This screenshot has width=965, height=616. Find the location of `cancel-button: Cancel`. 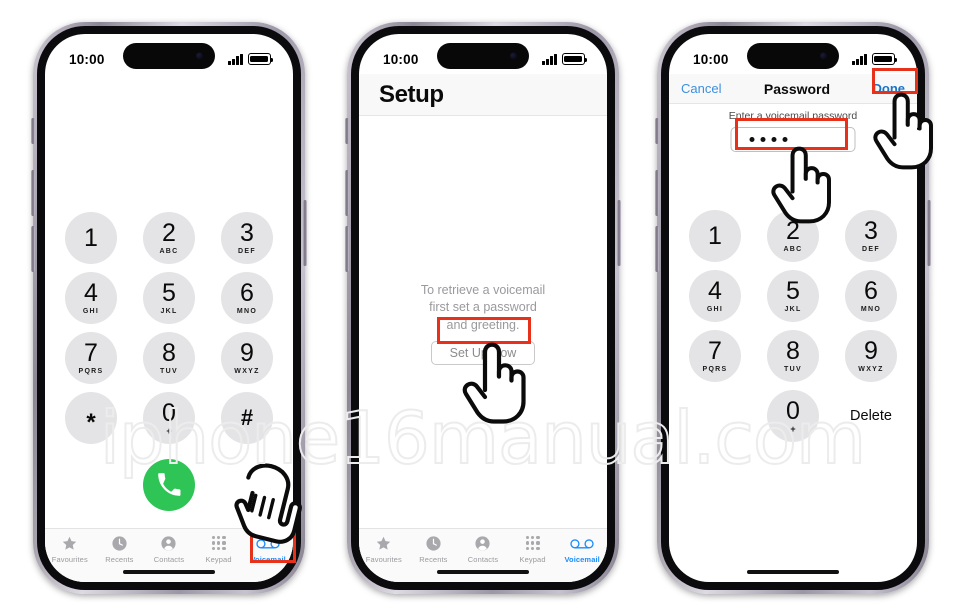

cancel-button: Cancel is located at coordinates (701, 88).